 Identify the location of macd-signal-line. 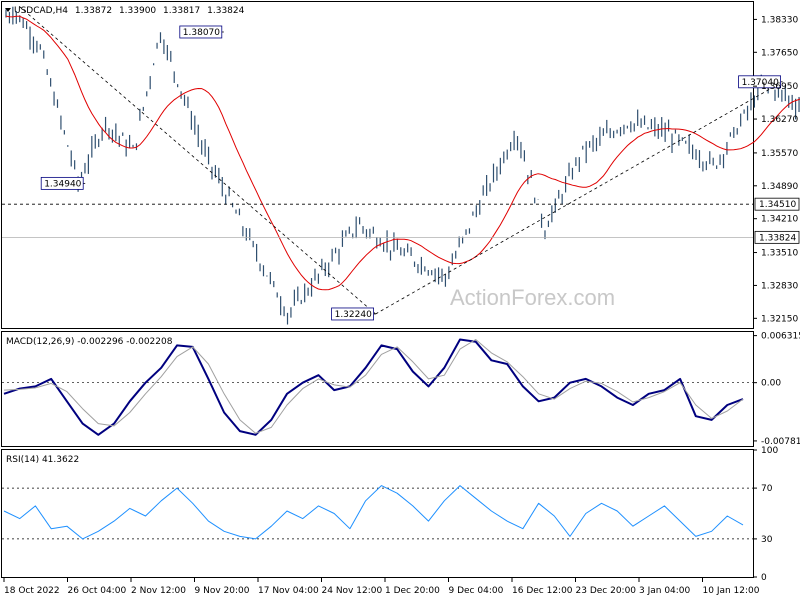
(373, 386).